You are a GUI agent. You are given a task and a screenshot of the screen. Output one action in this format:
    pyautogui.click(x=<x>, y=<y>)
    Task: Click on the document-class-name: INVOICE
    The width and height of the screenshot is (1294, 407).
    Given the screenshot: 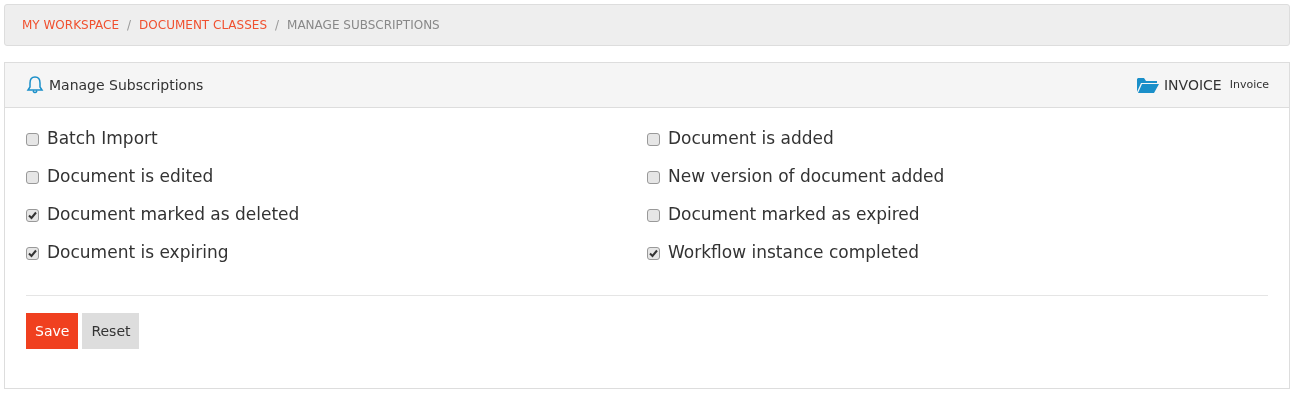 What is the action you would take?
    pyautogui.click(x=1192, y=85)
    